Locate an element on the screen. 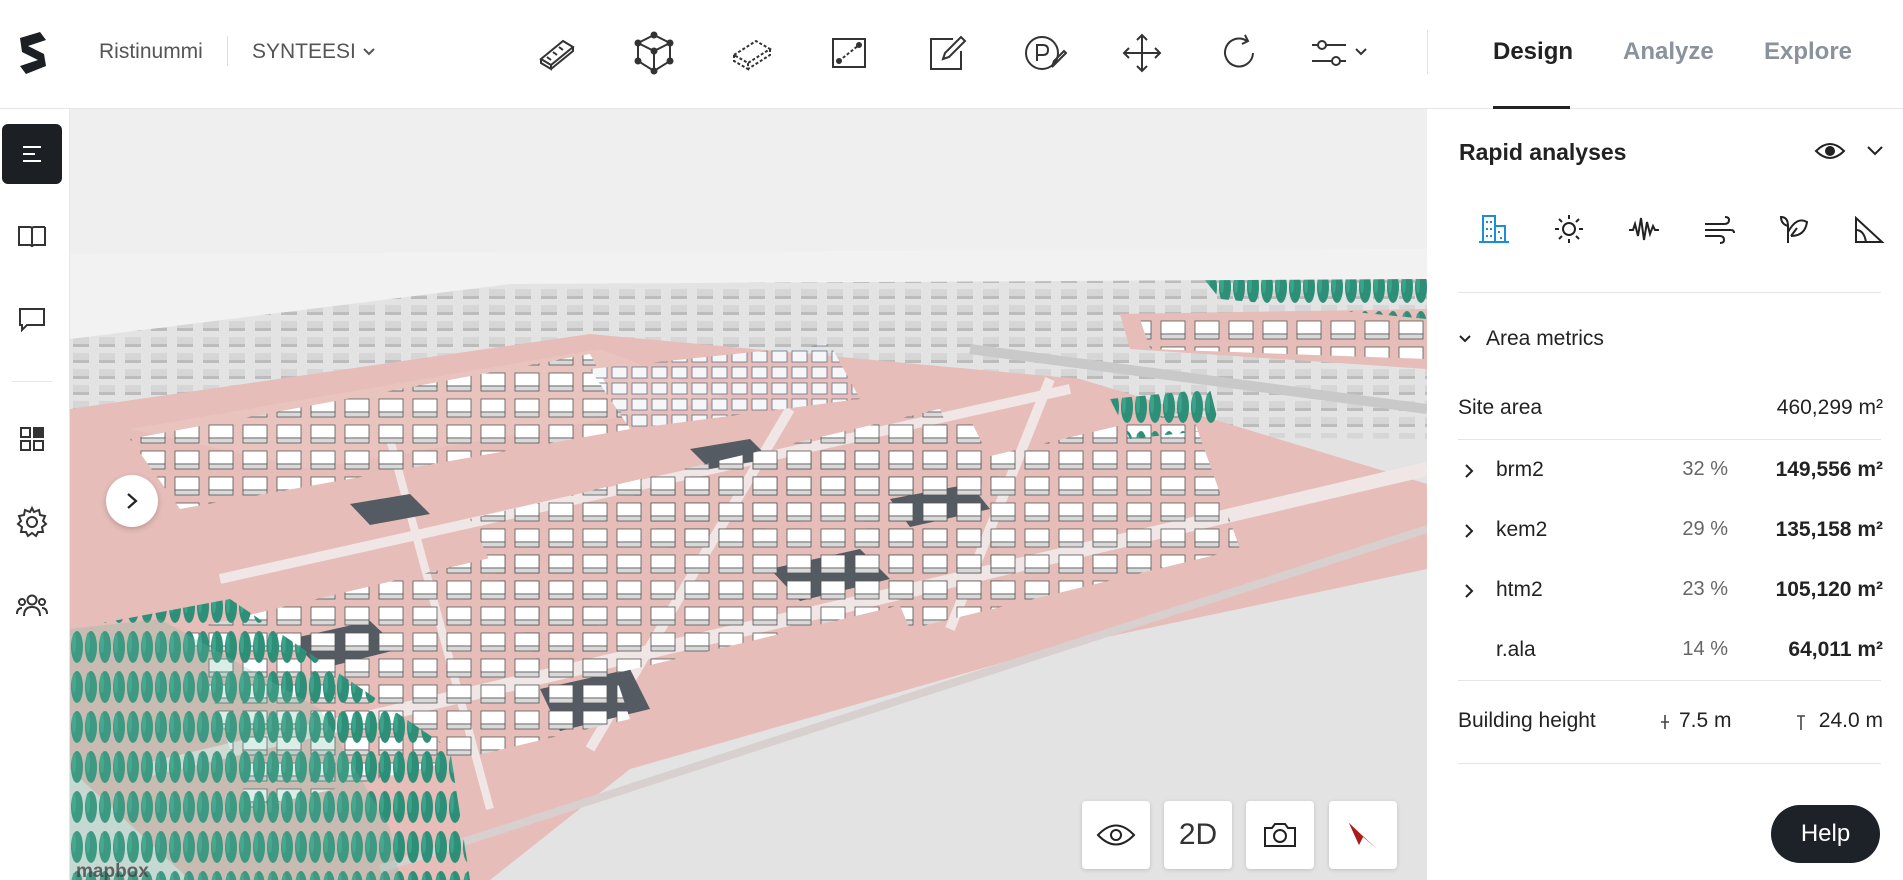 The height and width of the screenshot is (880, 1903). compass-icon is located at coordinates (1363, 836).